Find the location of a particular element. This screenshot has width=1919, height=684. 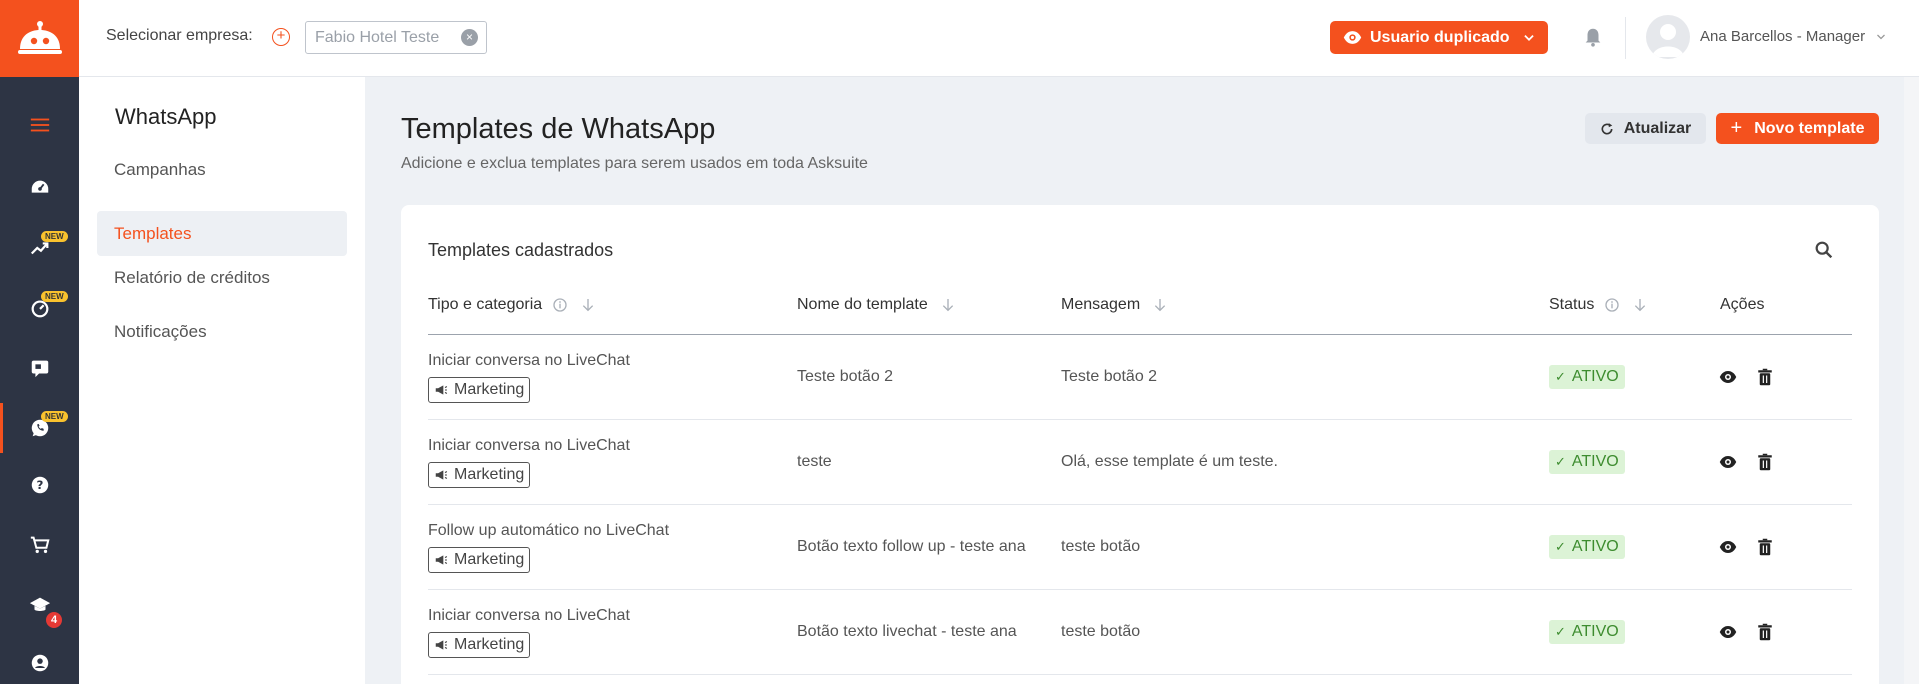

column-header-name: Nome do template is located at coordinates (876, 305).